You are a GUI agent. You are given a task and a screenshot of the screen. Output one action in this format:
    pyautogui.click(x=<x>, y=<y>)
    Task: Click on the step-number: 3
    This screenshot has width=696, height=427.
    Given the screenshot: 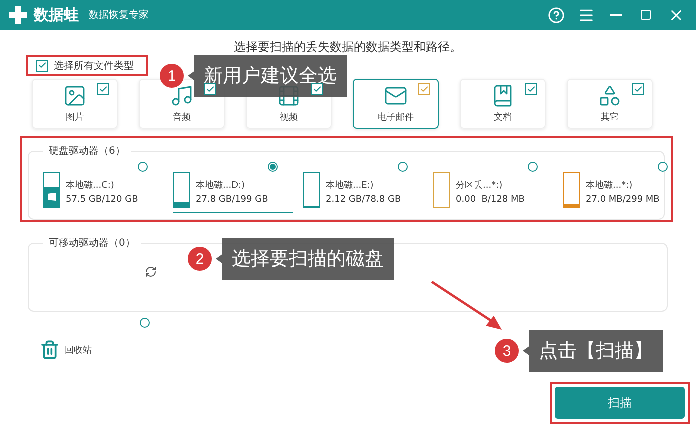 What is the action you would take?
    pyautogui.click(x=507, y=351)
    